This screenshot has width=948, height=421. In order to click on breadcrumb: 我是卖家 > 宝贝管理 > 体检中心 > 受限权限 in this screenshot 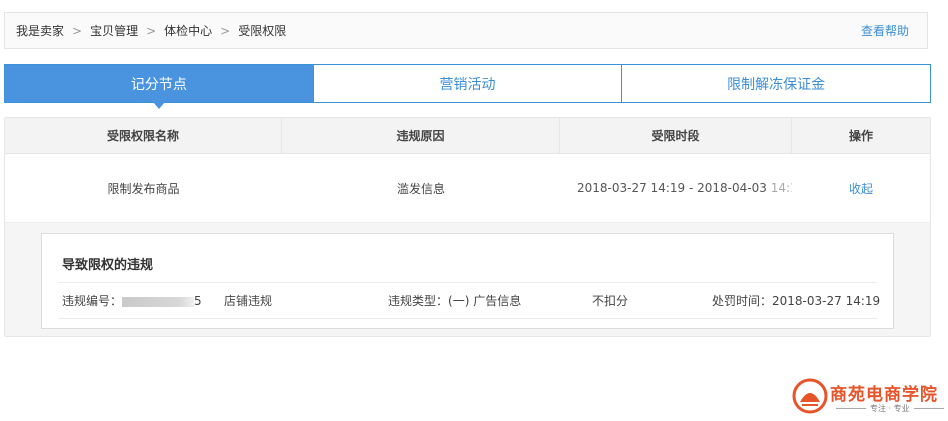, I will do `click(151, 30)`.